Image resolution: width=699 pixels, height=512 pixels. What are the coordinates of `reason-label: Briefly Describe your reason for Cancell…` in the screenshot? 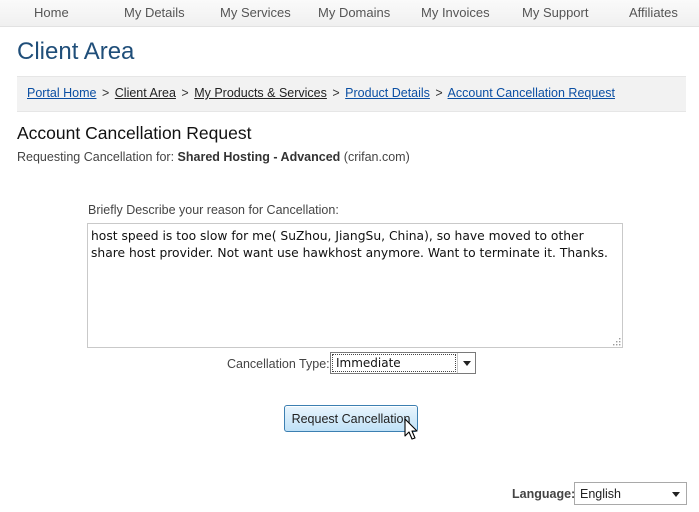 It's located at (213, 210).